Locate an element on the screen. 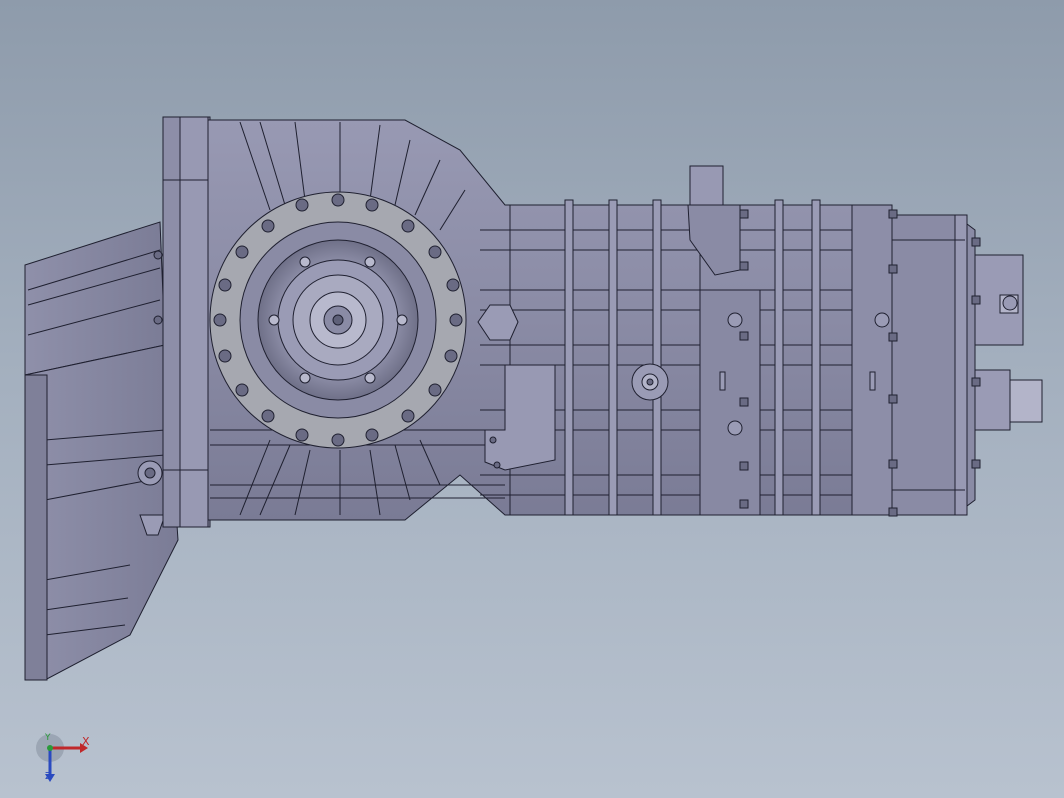  triad-x-label: X is located at coordinates (86, 741).